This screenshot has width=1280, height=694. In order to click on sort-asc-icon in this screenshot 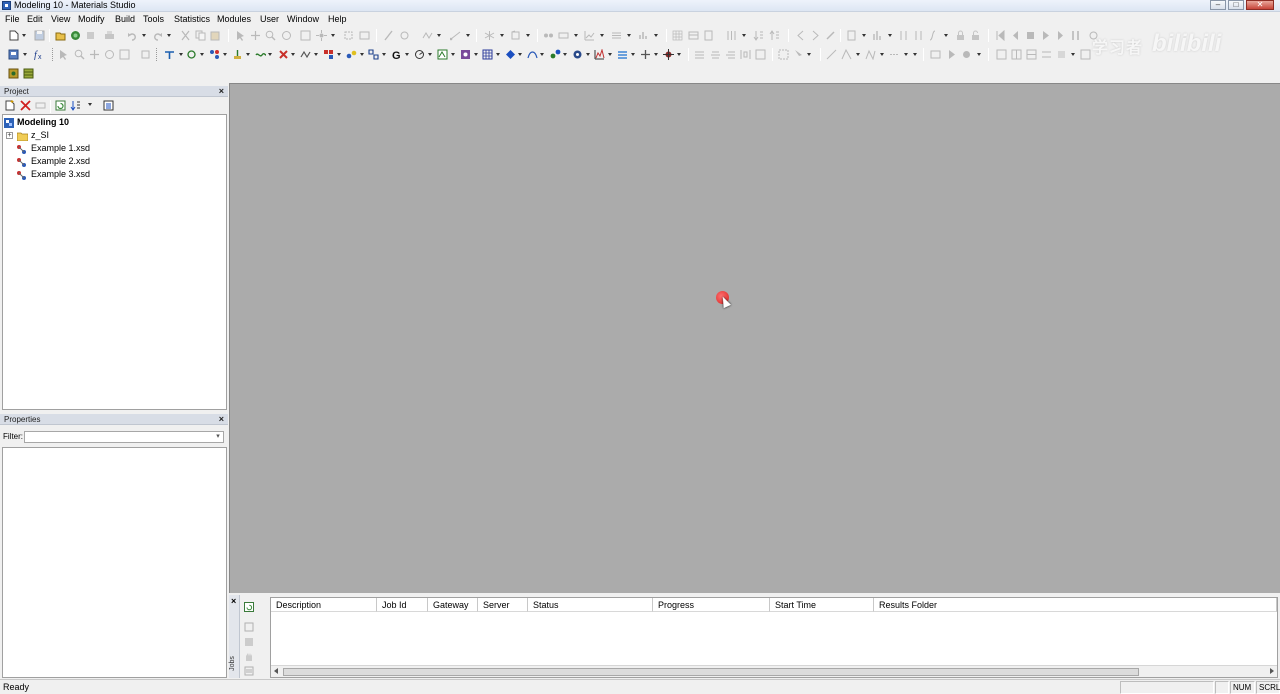, I will do `click(758, 35)`.